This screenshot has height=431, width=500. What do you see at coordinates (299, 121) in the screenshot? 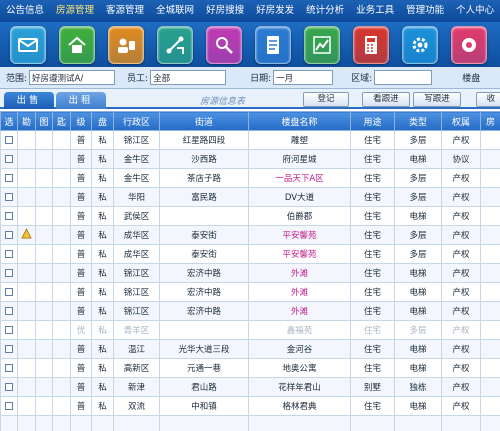
I see `column-header: 楼盘名称` at bounding box center [299, 121].